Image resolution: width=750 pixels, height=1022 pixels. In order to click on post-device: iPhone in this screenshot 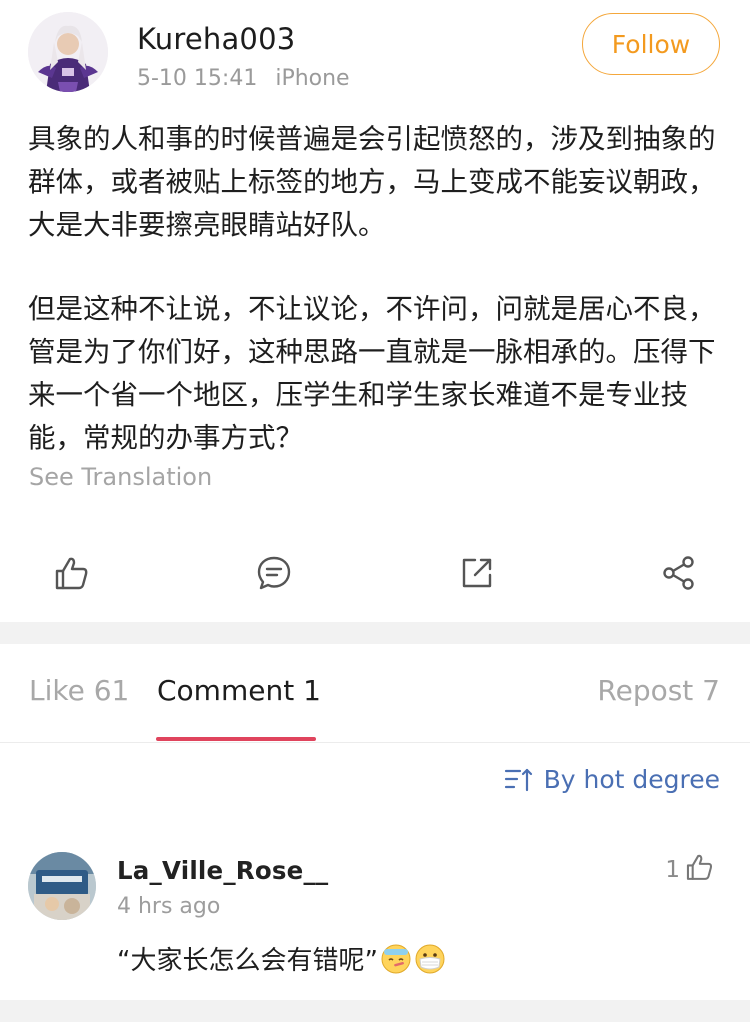, I will do `click(312, 78)`.